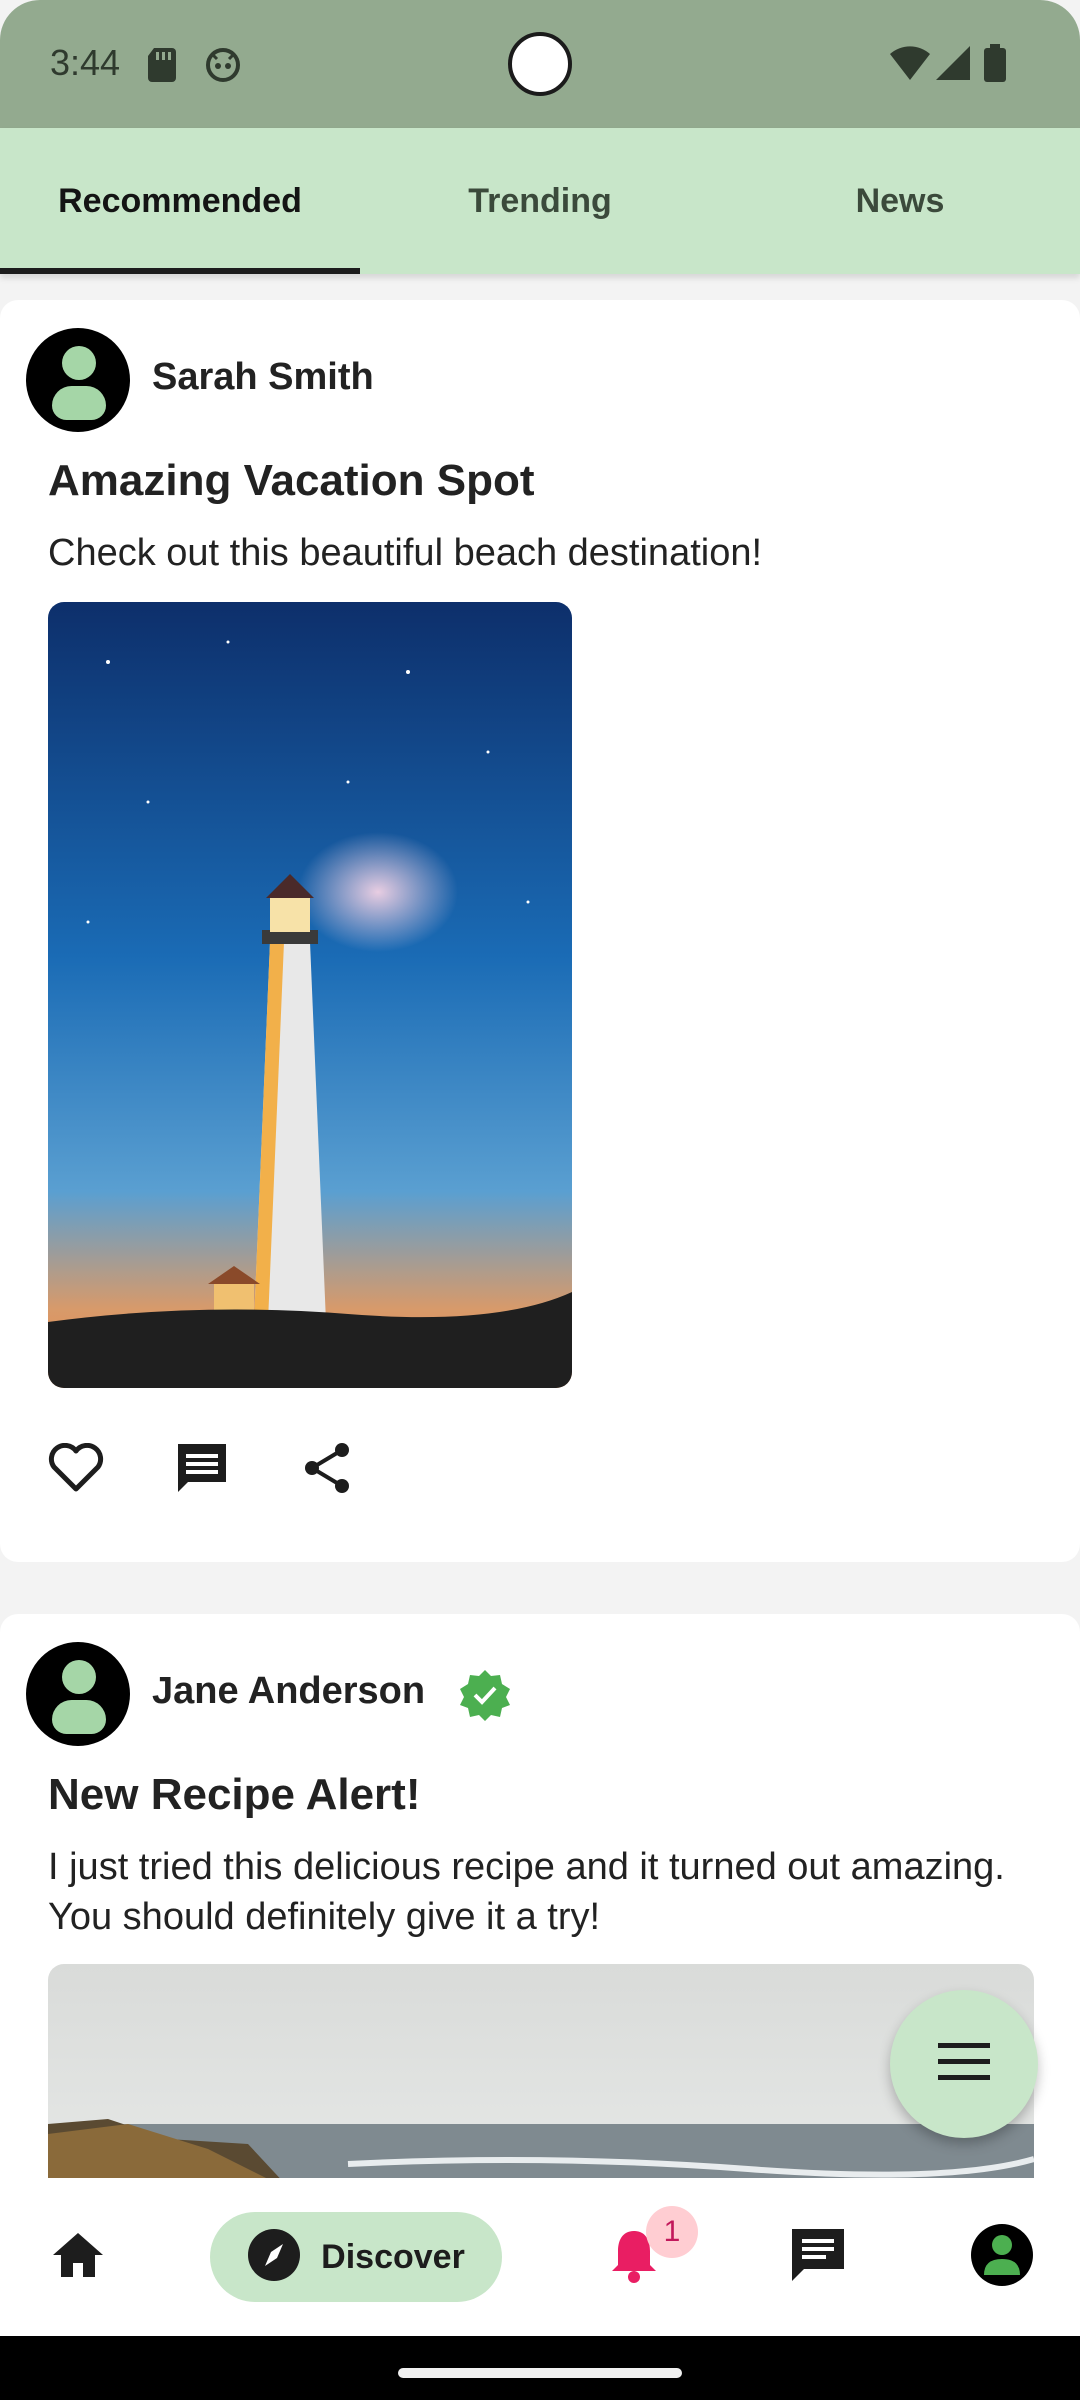 The width and height of the screenshot is (1080, 2400). I want to click on post-title: New Recipe Alert!, so click(234, 1794).